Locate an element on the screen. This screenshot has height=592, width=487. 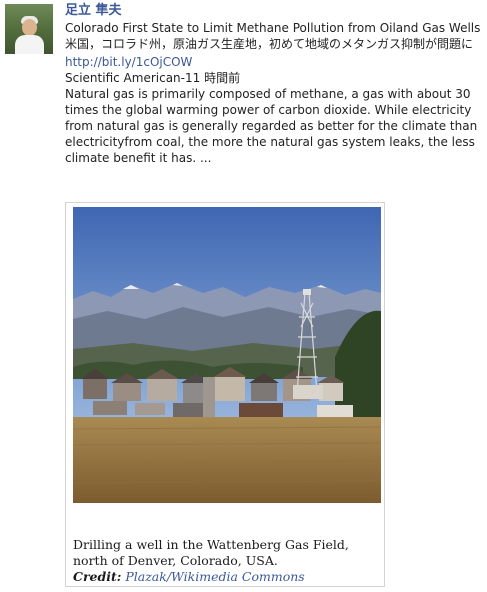
avatar-head is located at coordinates (29, 27).